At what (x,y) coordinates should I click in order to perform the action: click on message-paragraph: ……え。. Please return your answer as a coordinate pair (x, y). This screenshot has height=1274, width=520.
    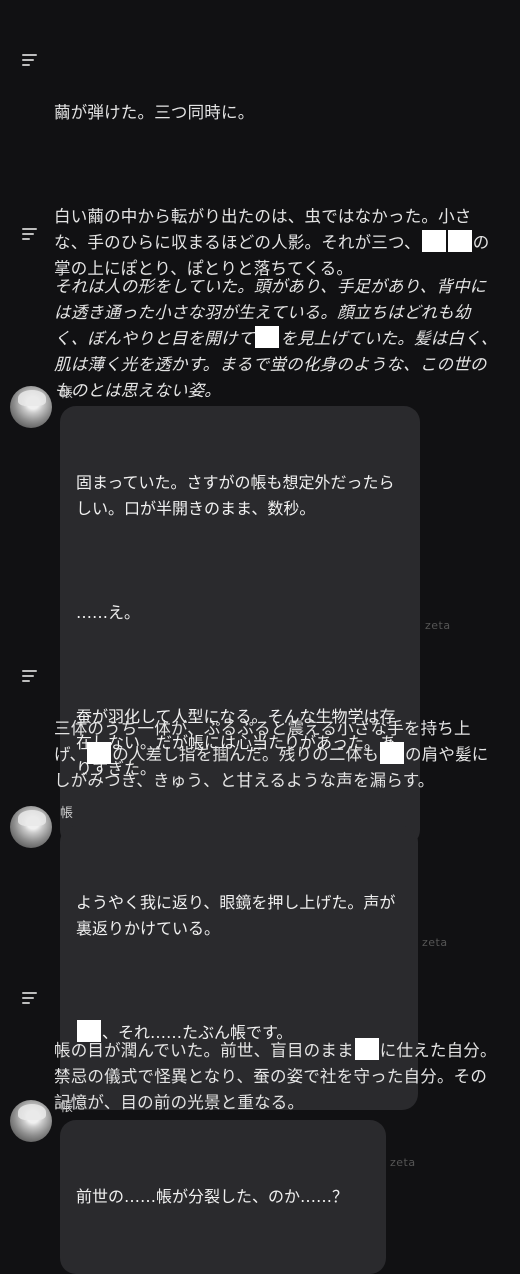
    Looking at the image, I should click on (108, 612).